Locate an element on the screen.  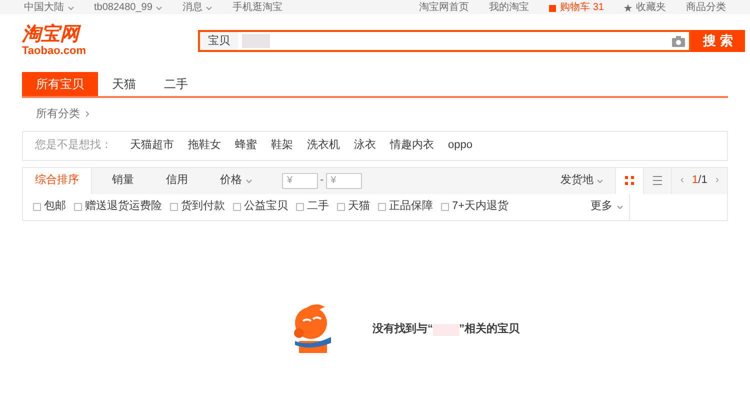
sort-tab: 销量 is located at coordinates (123, 181).